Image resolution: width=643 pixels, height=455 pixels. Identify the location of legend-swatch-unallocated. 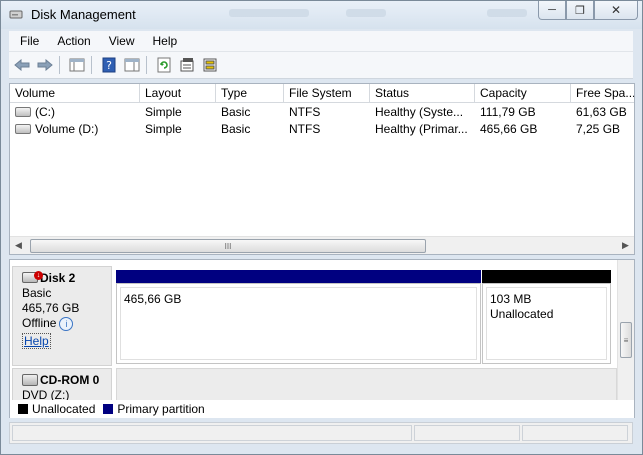
(23, 409).